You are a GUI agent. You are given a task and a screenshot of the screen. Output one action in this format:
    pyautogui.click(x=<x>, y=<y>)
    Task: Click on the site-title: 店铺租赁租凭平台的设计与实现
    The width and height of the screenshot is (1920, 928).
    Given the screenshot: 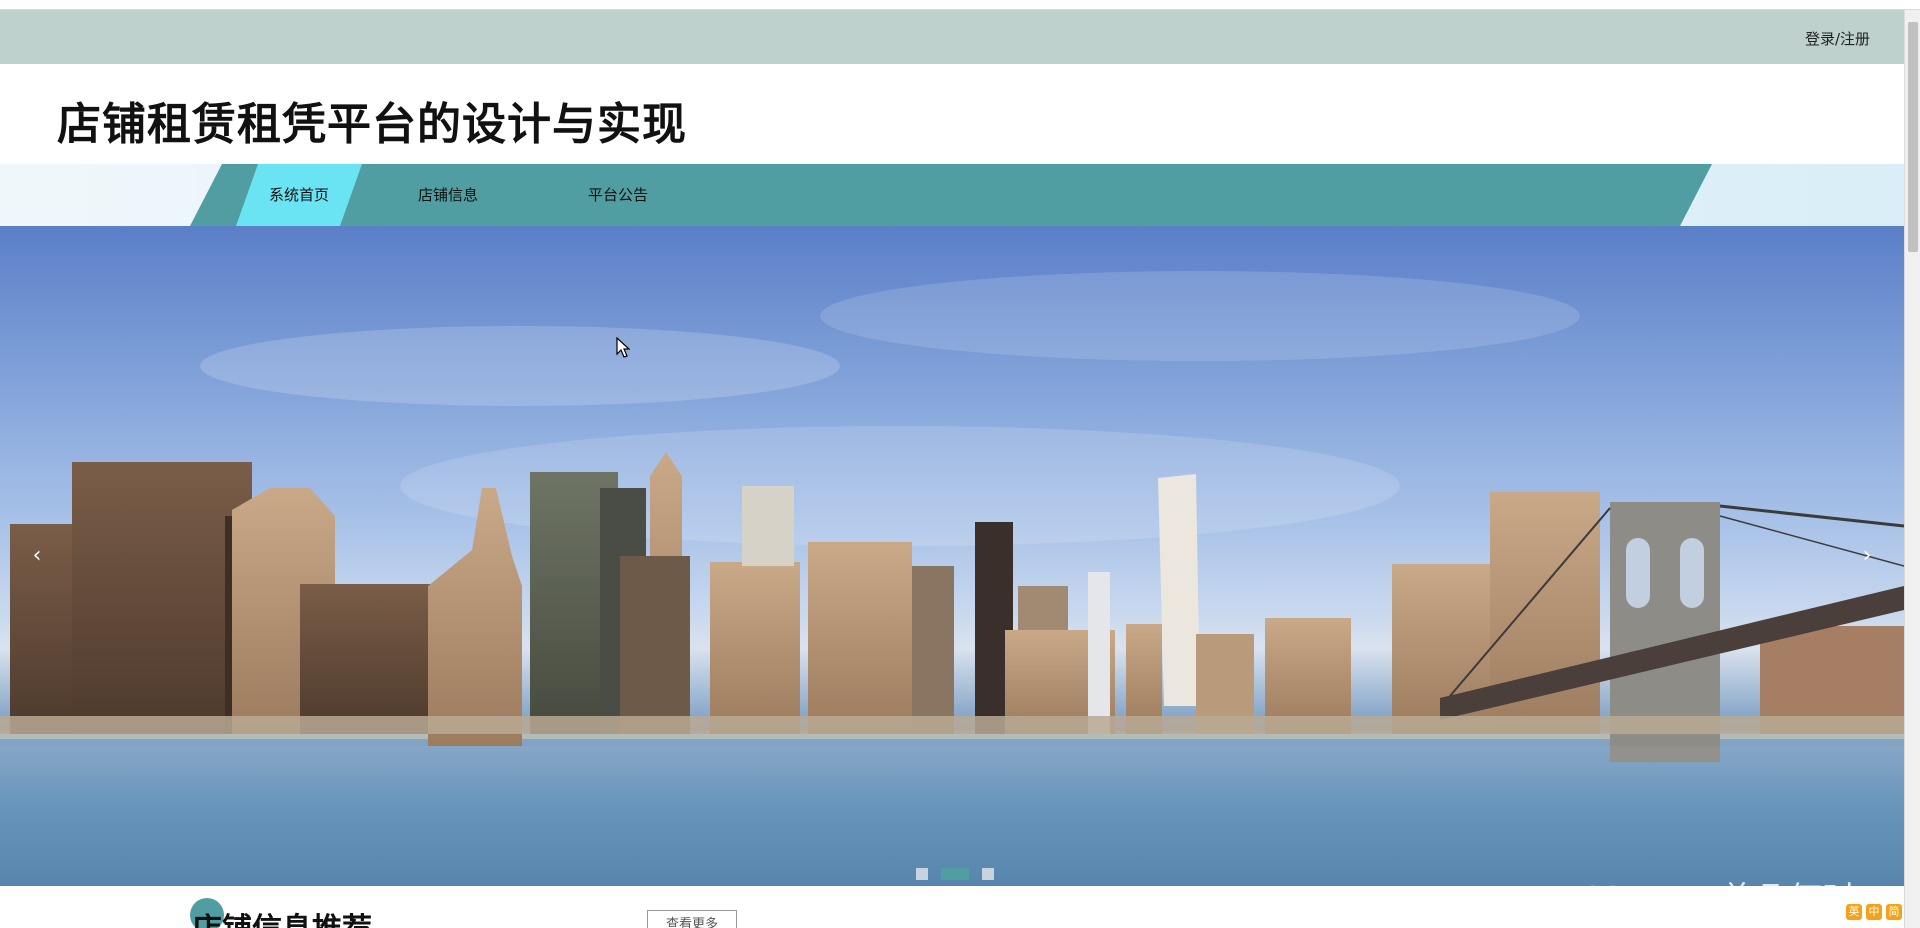 What is the action you would take?
    pyautogui.click(x=372, y=124)
    